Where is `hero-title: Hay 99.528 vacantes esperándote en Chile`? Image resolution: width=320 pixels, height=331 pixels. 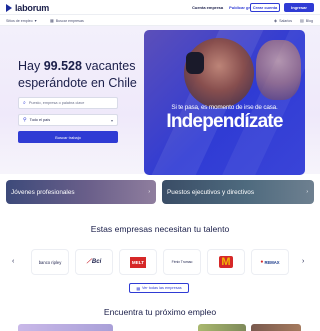
hero-title: Hay 99.528 vacantes esperándote en Chile is located at coordinates (77, 74).